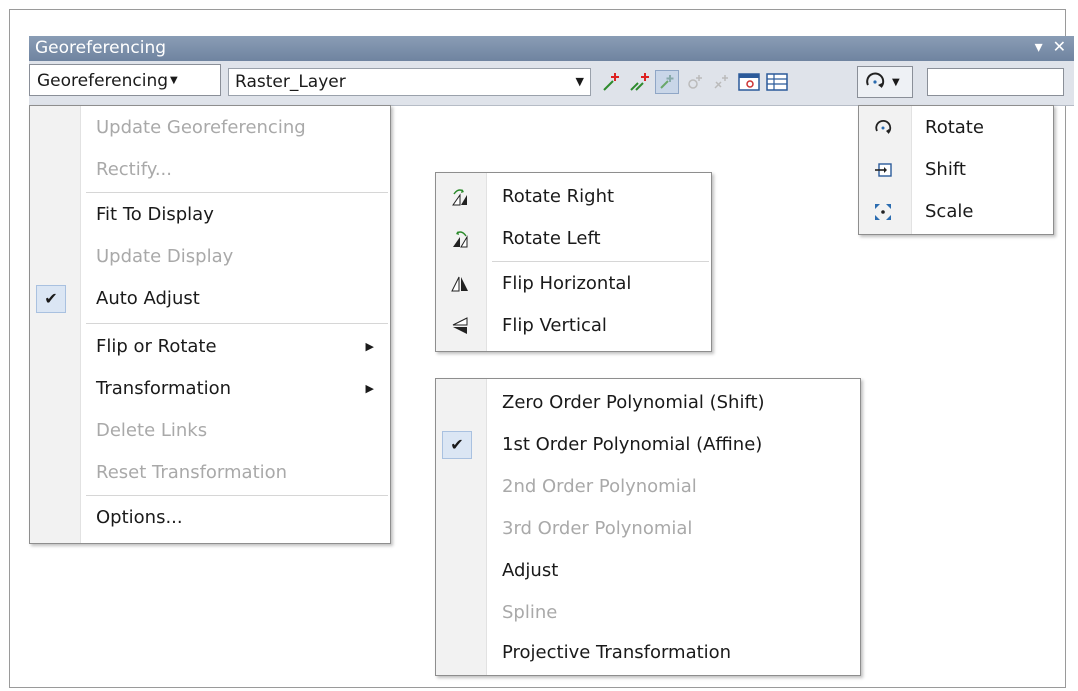 This screenshot has width=1078, height=691. What do you see at coordinates (573, 197) in the screenshot?
I see `menu-item-rotate-right: Rotate Right` at bounding box center [573, 197].